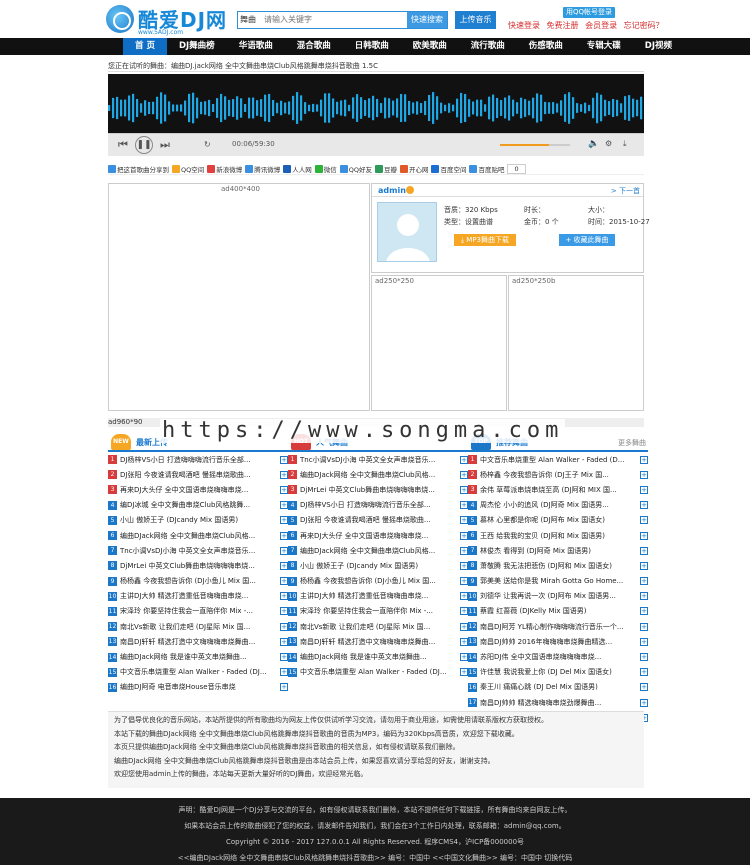 The width and height of the screenshot is (750, 866). Describe the element at coordinates (251, 20) in the screenshot. I see `search-type-select: 舞曲` at that location.